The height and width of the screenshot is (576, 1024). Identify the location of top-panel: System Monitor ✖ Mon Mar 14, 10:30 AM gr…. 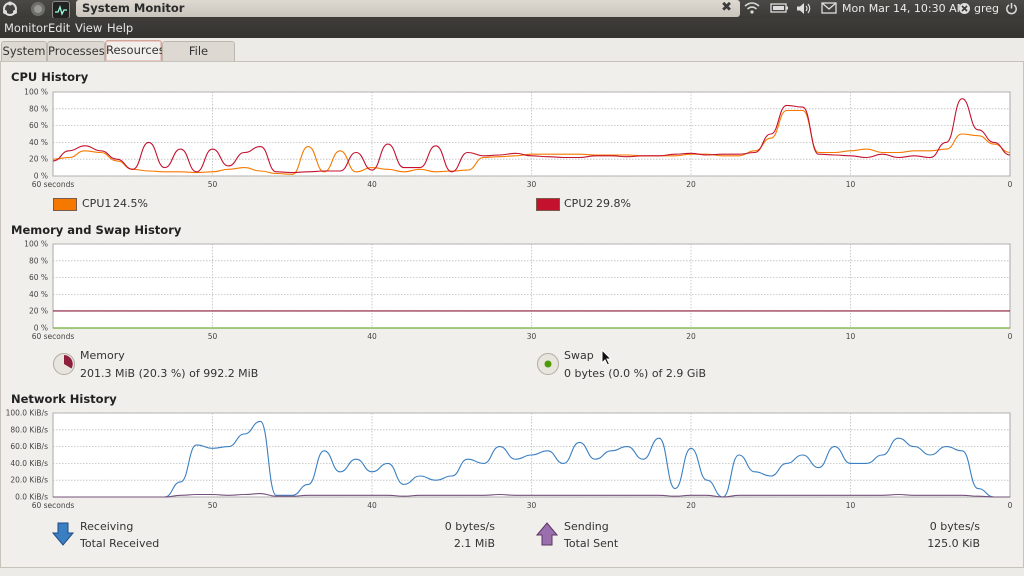
(512, 9).